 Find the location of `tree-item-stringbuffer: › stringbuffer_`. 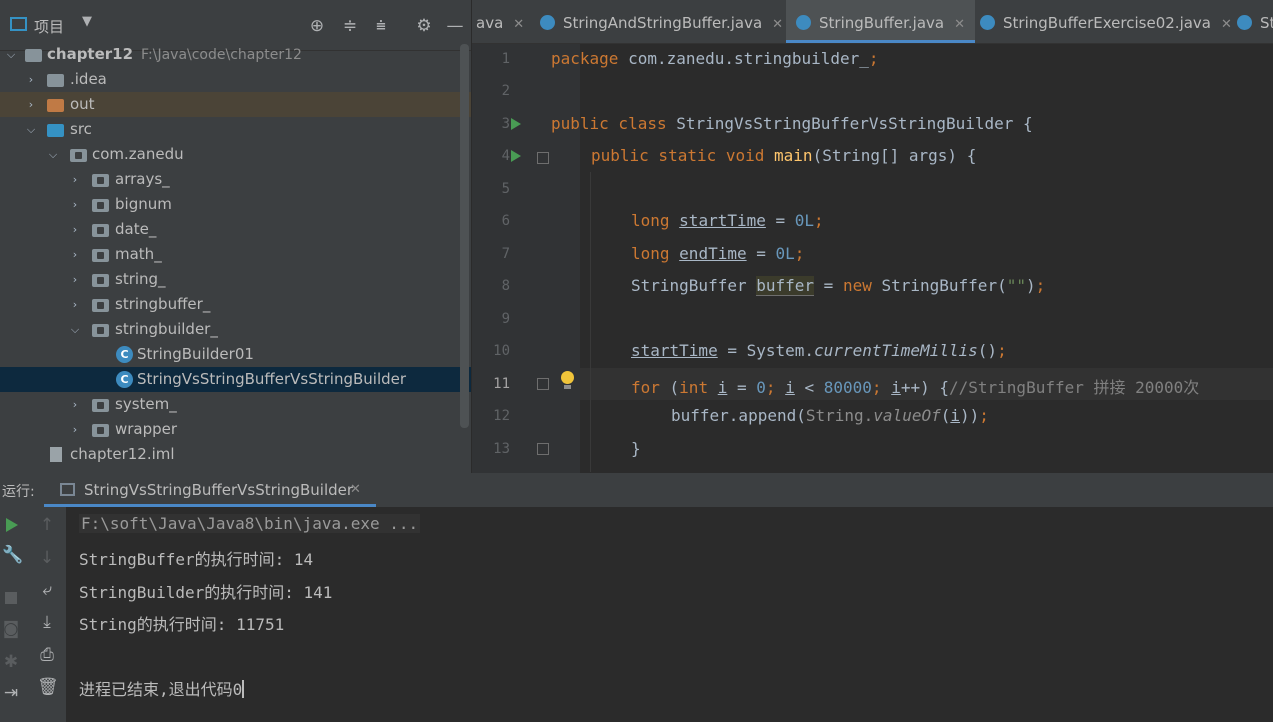

tree-item-stringbuffer: › stringbuffer_ is located at coordinates (235, 304).